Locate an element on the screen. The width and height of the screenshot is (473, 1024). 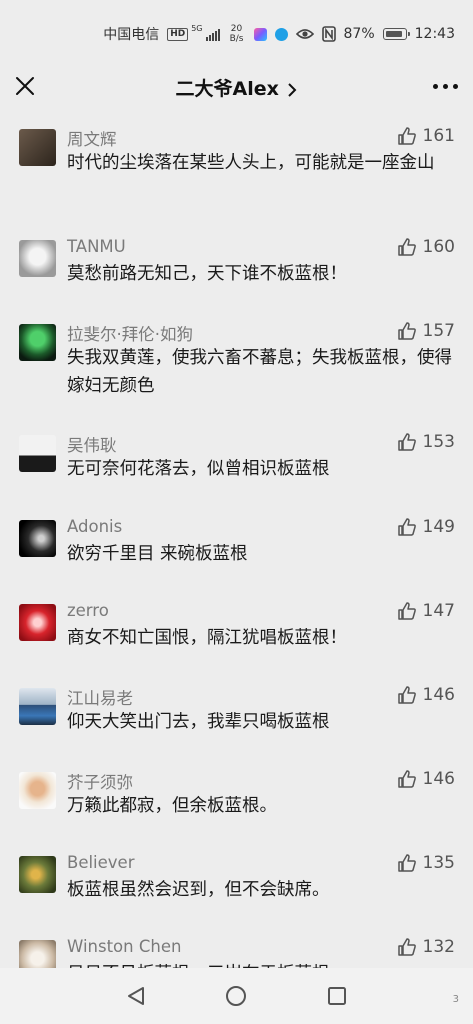
comment-author: 拉斐尔·拜伦·如狗 is located at coordinates (130, 333).